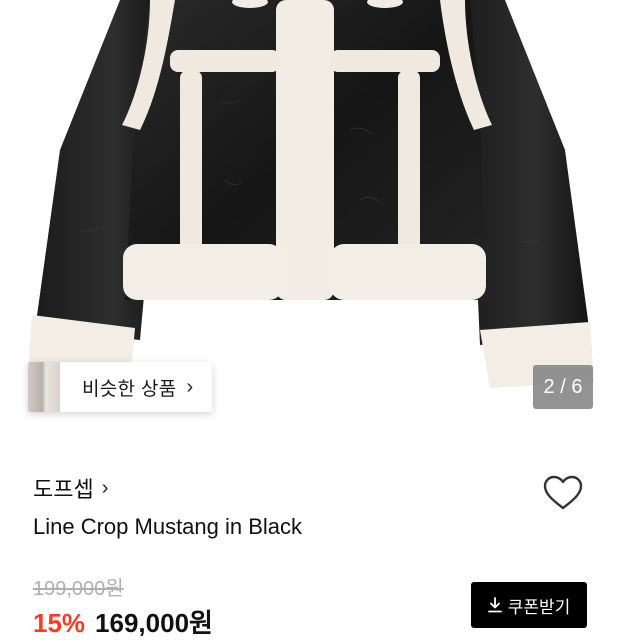 The image size is (620, 640). I want to click on product-title: Line Crop Mustang in Black, so click(168, 526).